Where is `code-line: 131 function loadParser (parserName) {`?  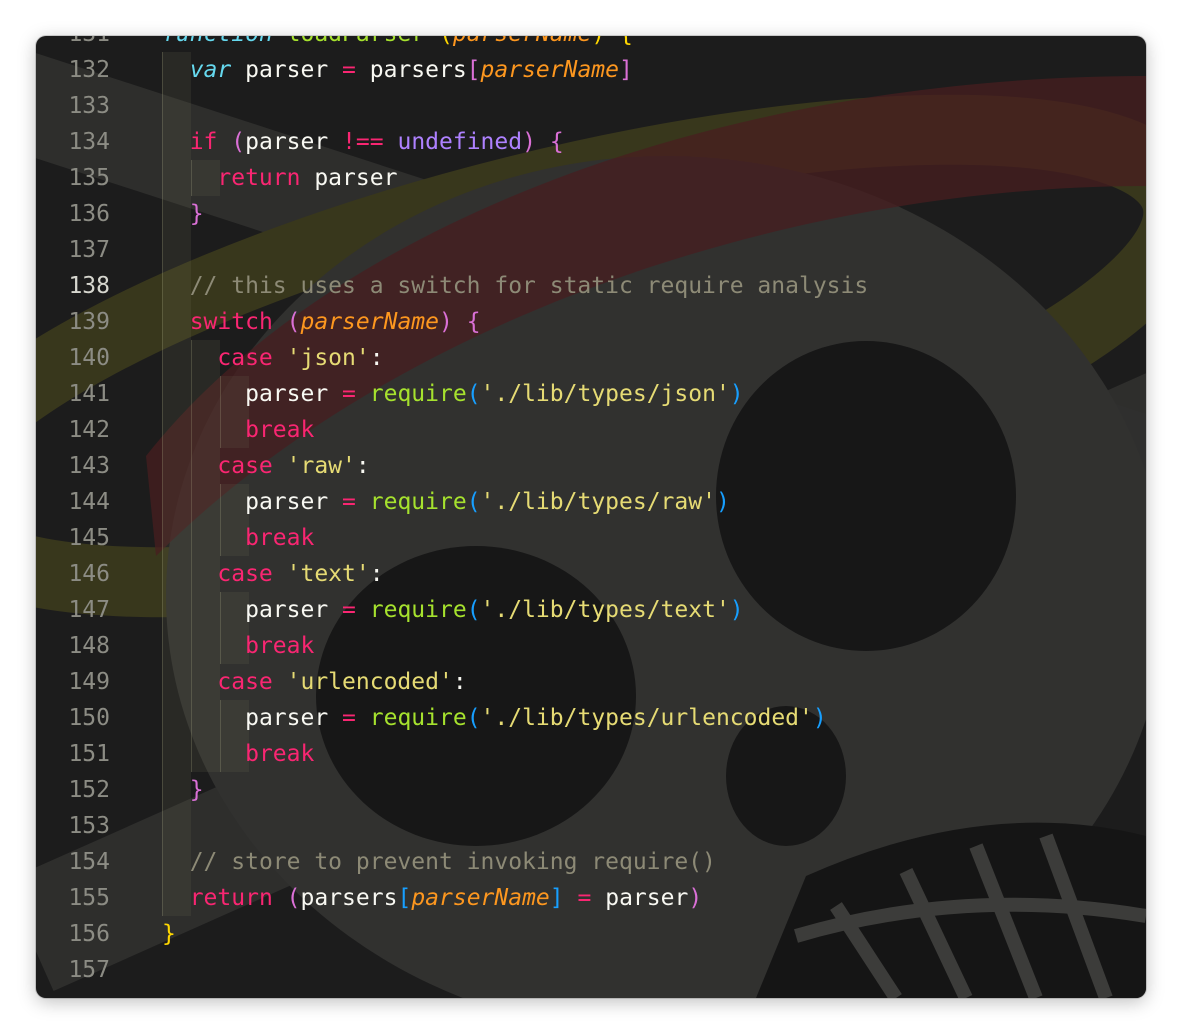
code-line: 131 function loadParser (parserName) { is located at coordinates (591, 44).